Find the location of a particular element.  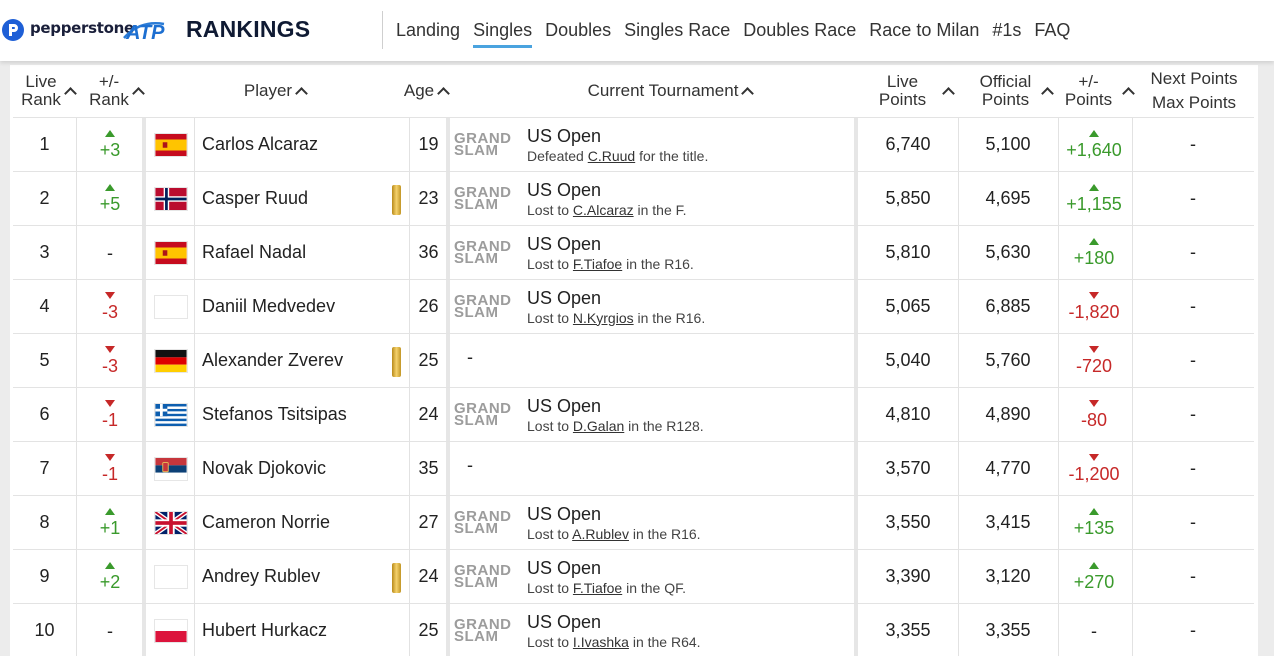

player-name: Daniil Medvedev is located at coordinates (302, 306).